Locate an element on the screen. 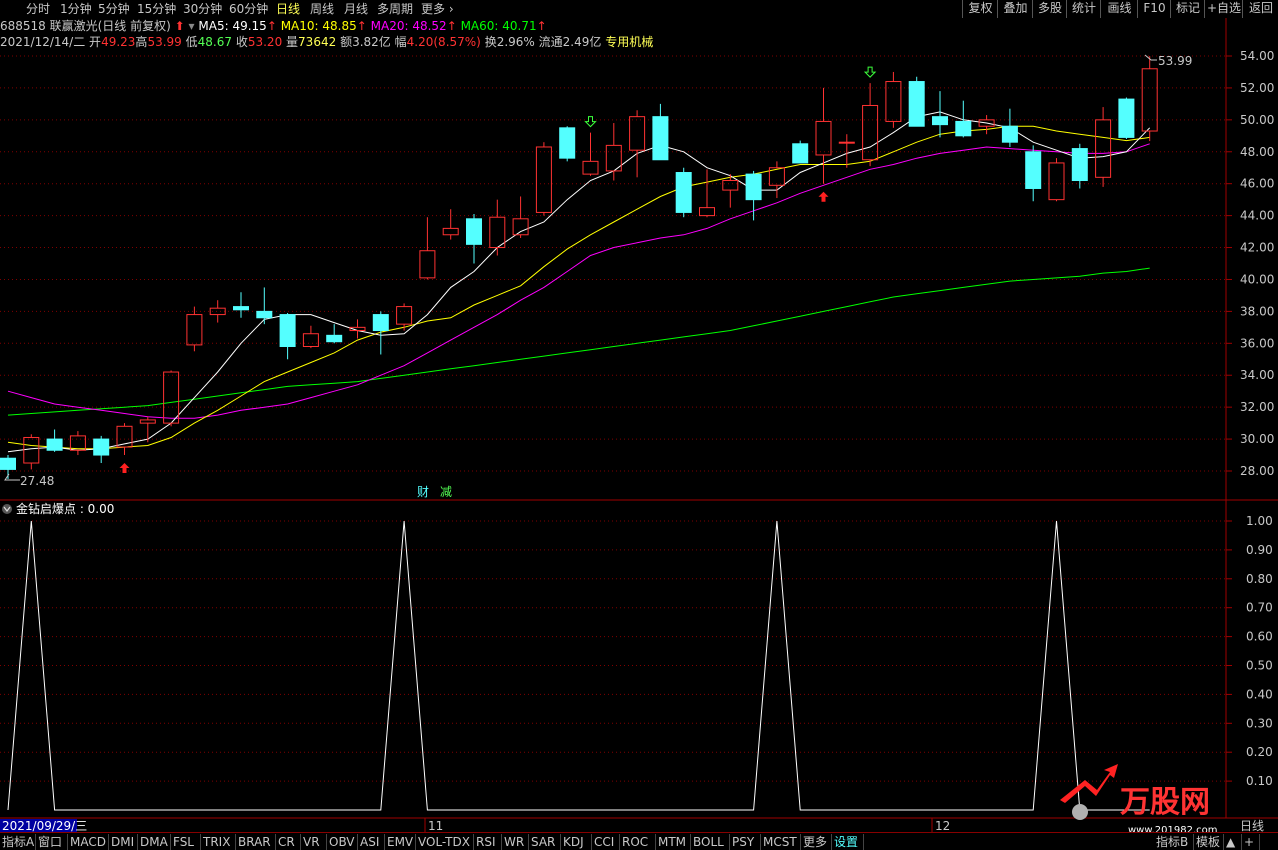 This screenshot has width=1278, height=850. indicator-tick-label: 0.40 is located at coordinates (1259, 694).